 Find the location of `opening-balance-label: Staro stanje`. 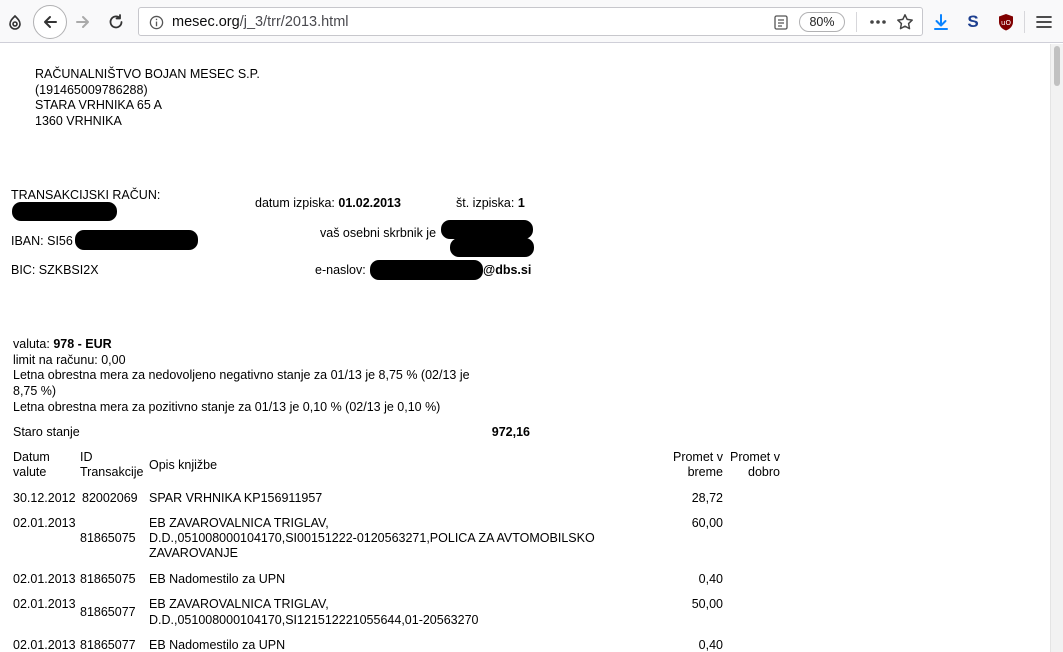

opening-balance-label: Staro stanje is located at coordinates (46, 432).